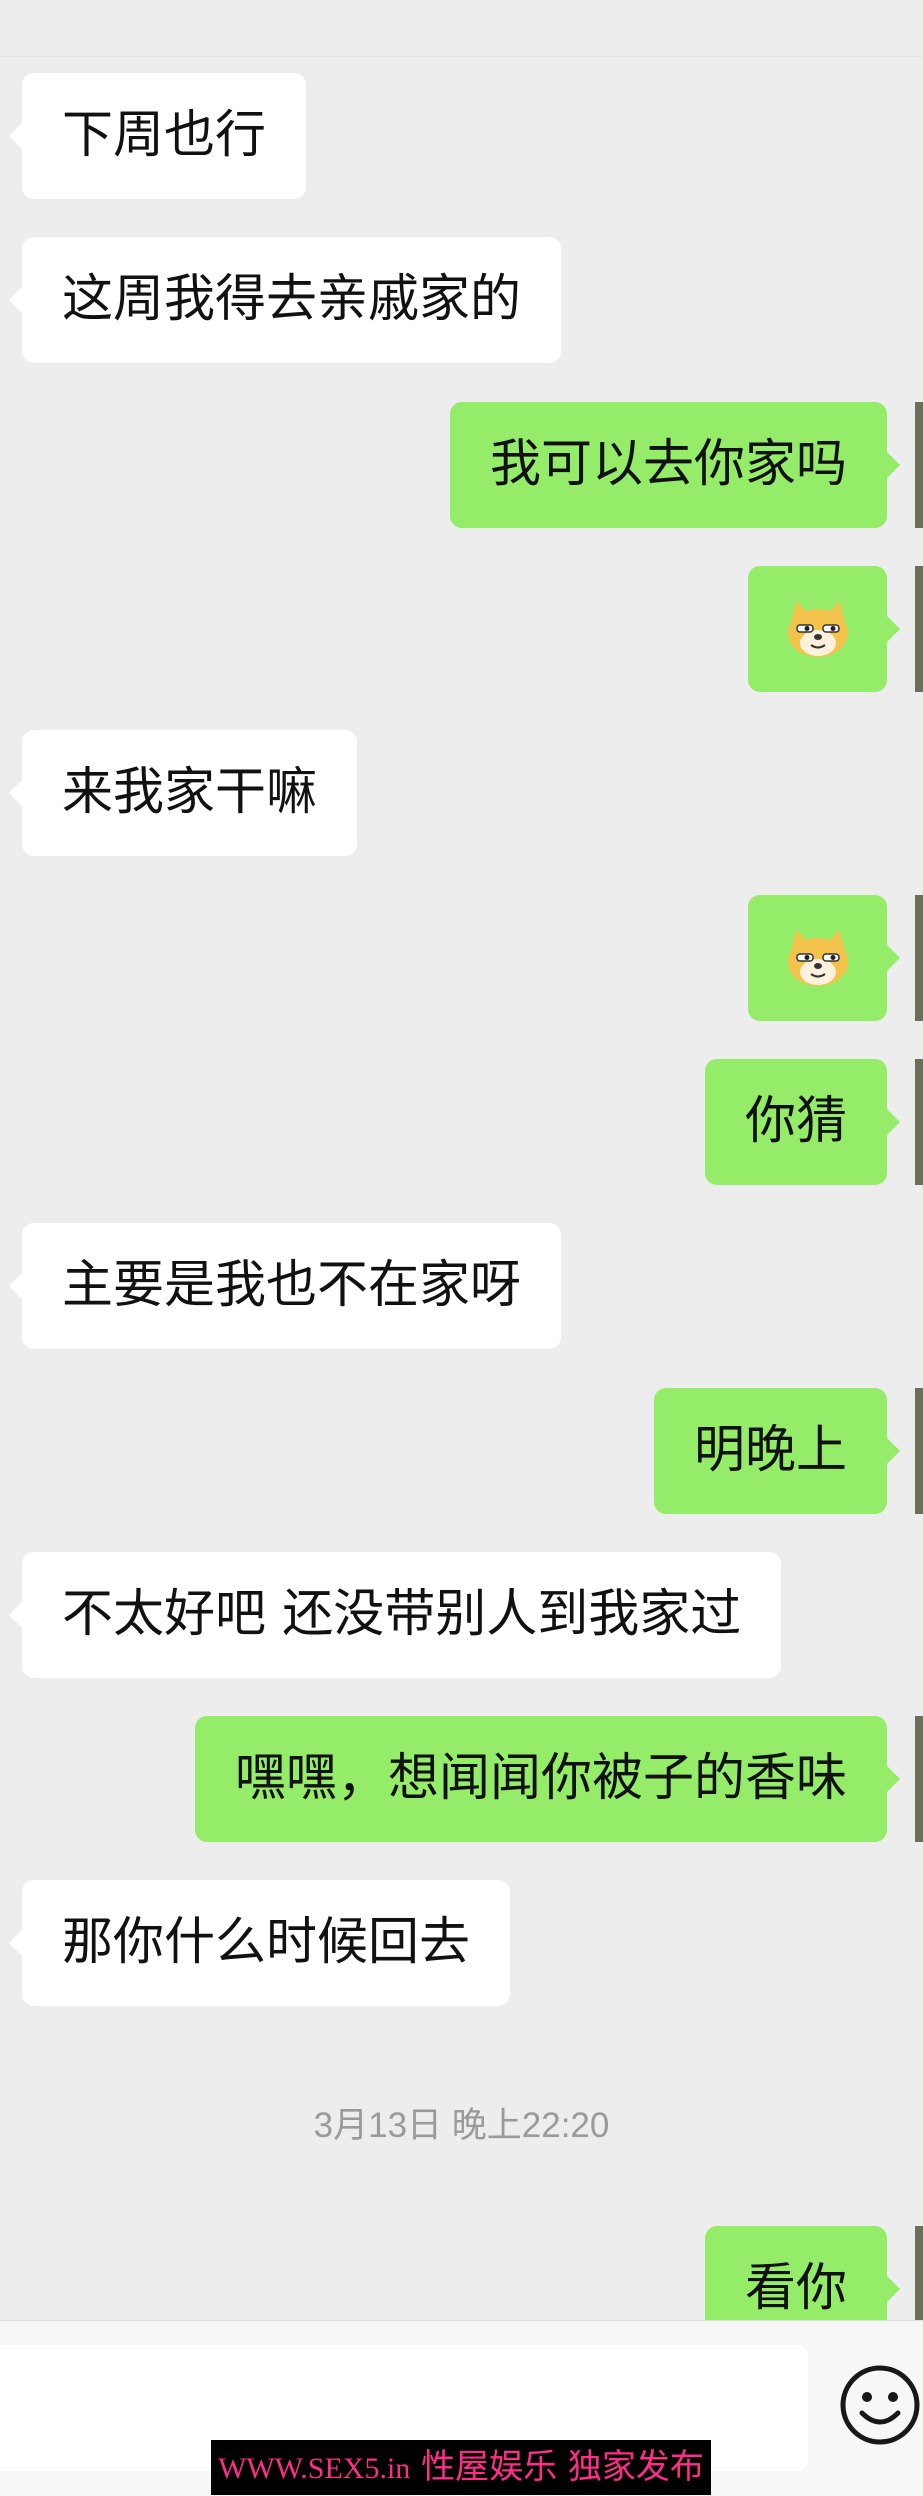 The height and width of the screenshot is (2496, 923). I want to click on message-incoming: 这周我得去亲戚家的, so click(285, 300).